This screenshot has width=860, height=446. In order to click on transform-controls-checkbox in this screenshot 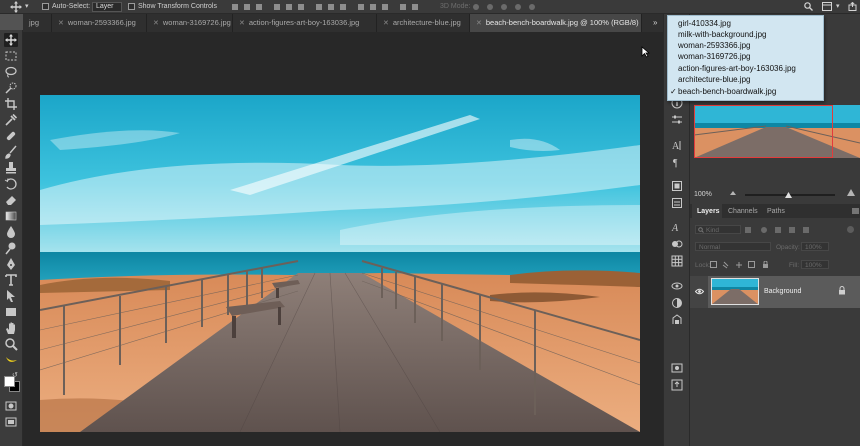, I will do `click(131, 6)`.